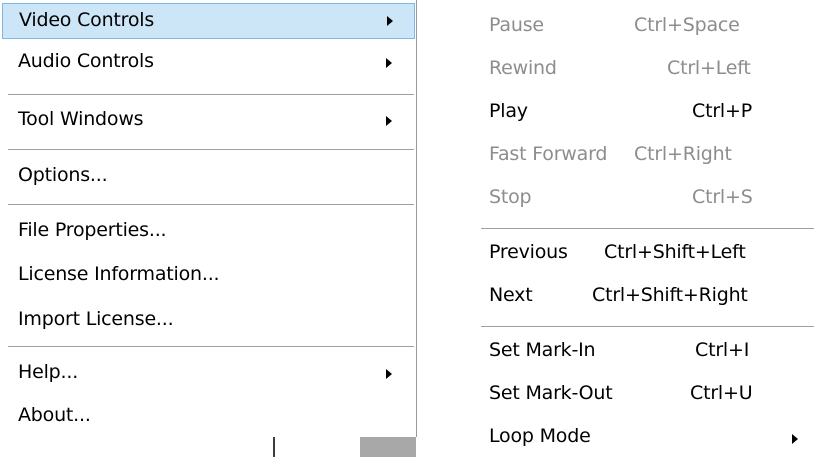 The height and width of the screenshot is (457, 814). I want to click on submenu-item-fast-forward: Fast Forward Ctrl+Right, so click(642, 161).